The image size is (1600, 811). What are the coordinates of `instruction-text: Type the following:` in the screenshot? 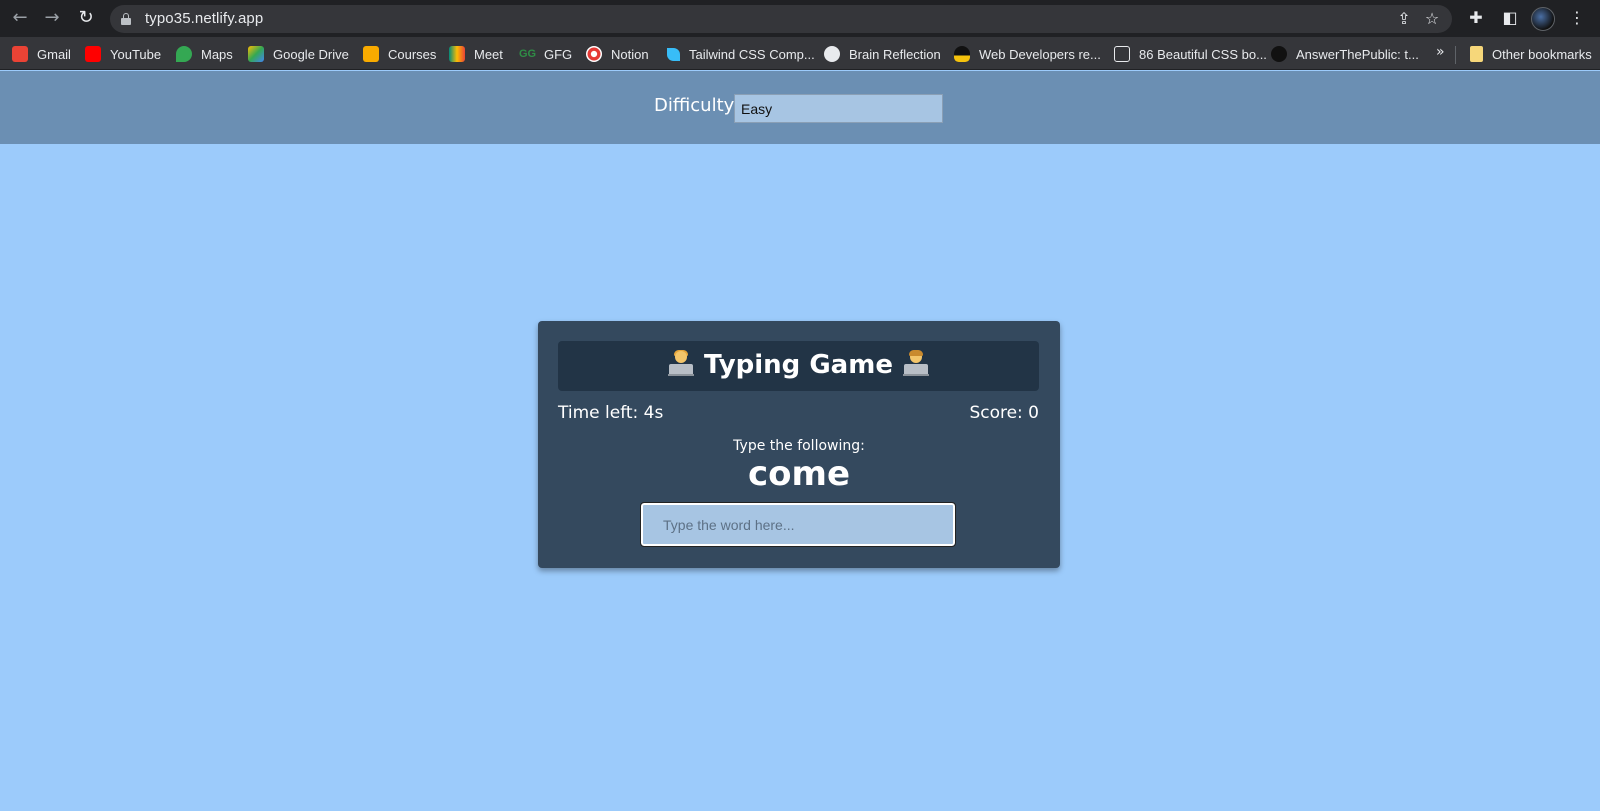 It's located at (799, 446).